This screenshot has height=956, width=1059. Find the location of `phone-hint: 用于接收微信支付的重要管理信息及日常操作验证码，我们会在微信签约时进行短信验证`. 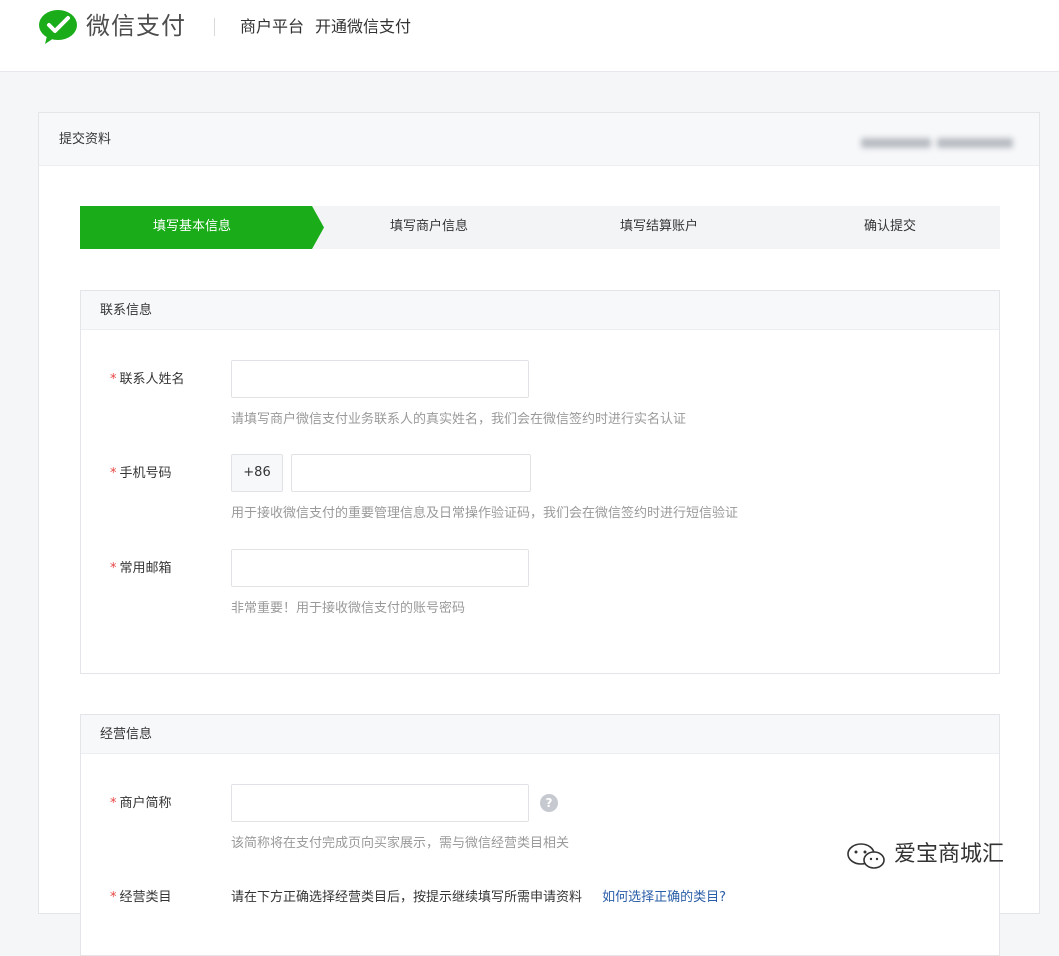

phone-hint: 用于接收微信支付的重要管理信息及日常操作验证码，我们会在微信签约时进行短信验证 is located at coordinates (485, 513).